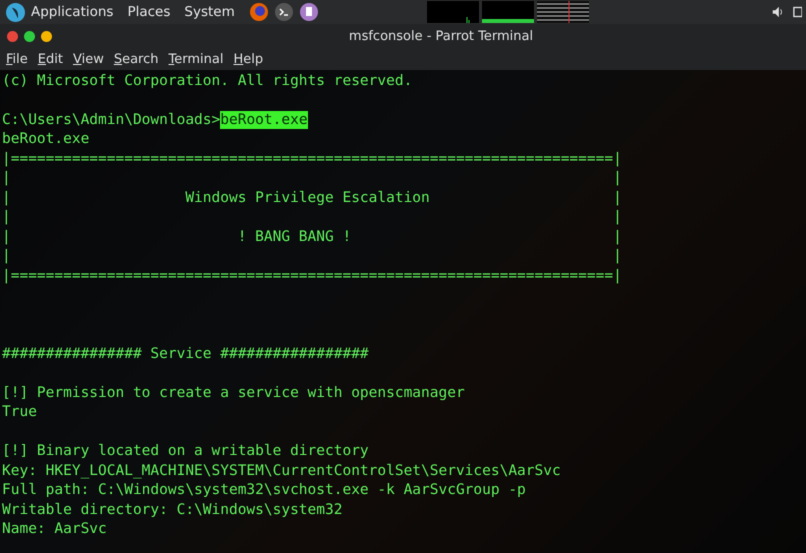  I want to click on text-editor-icon, so click(308, 12).